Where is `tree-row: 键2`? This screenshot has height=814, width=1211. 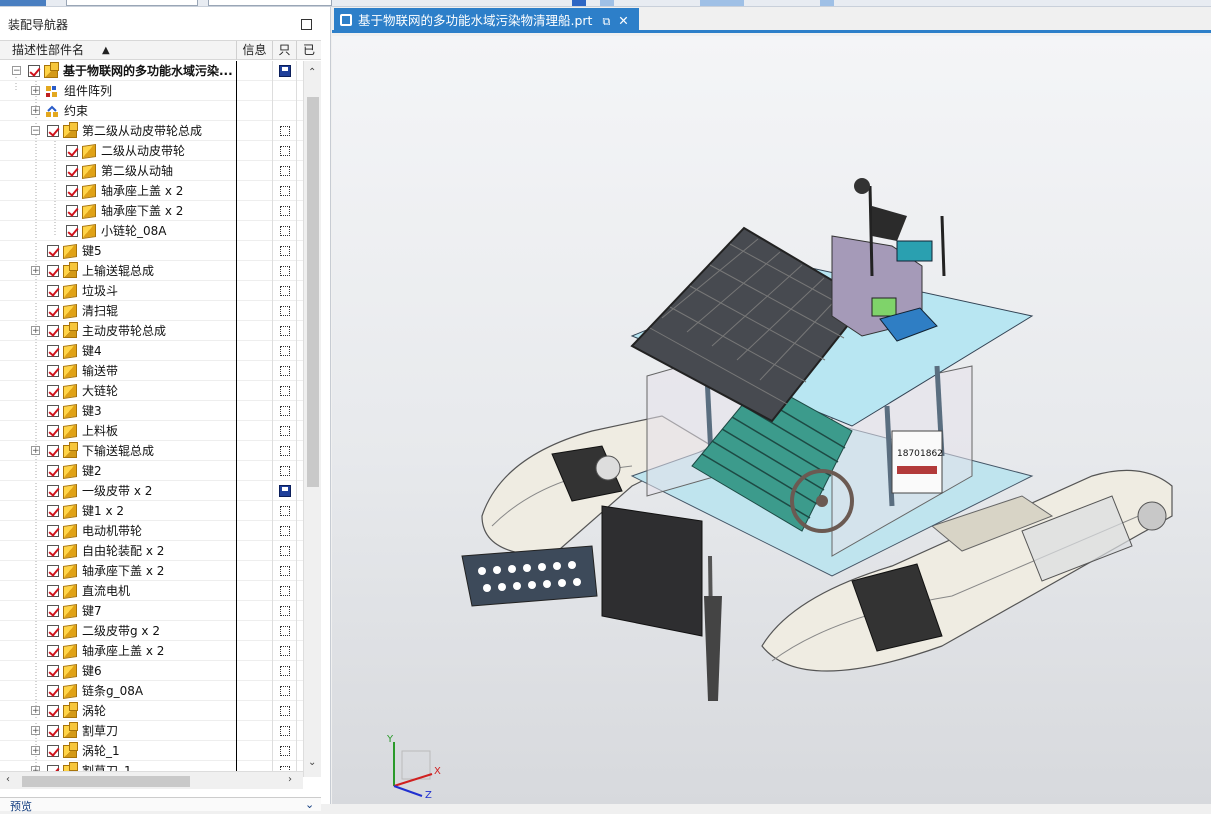
tree-row: 键2 is located at coordinates (151, 471).